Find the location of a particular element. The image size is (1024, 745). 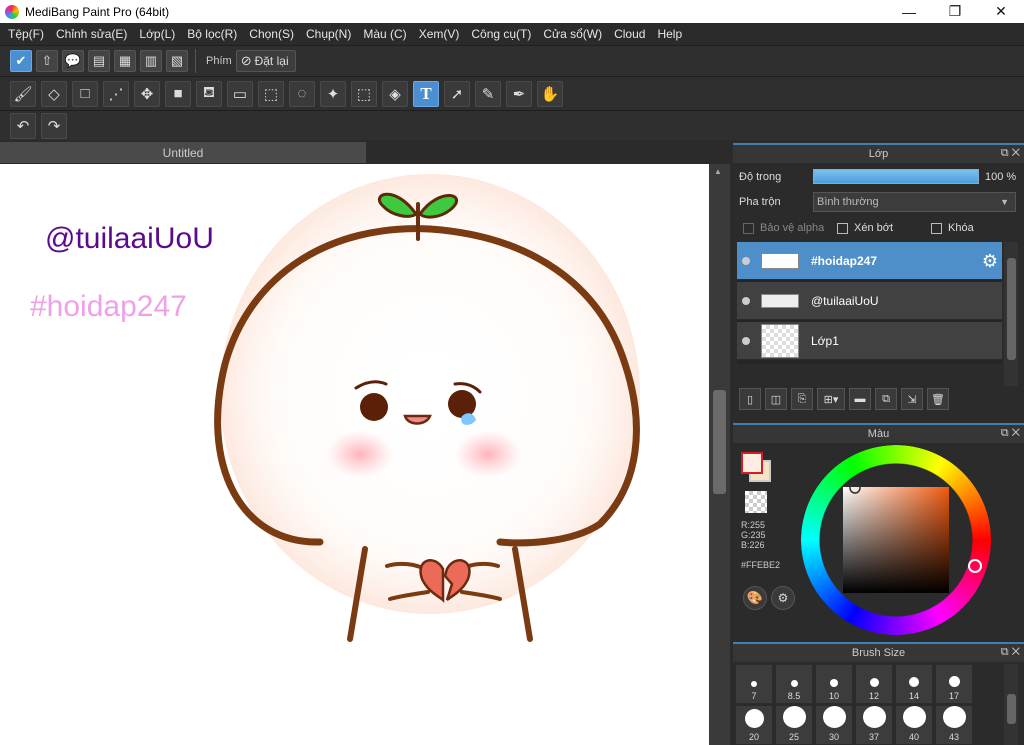

brush-tool-icon: 🖌 is located at coordinates (23, 93).